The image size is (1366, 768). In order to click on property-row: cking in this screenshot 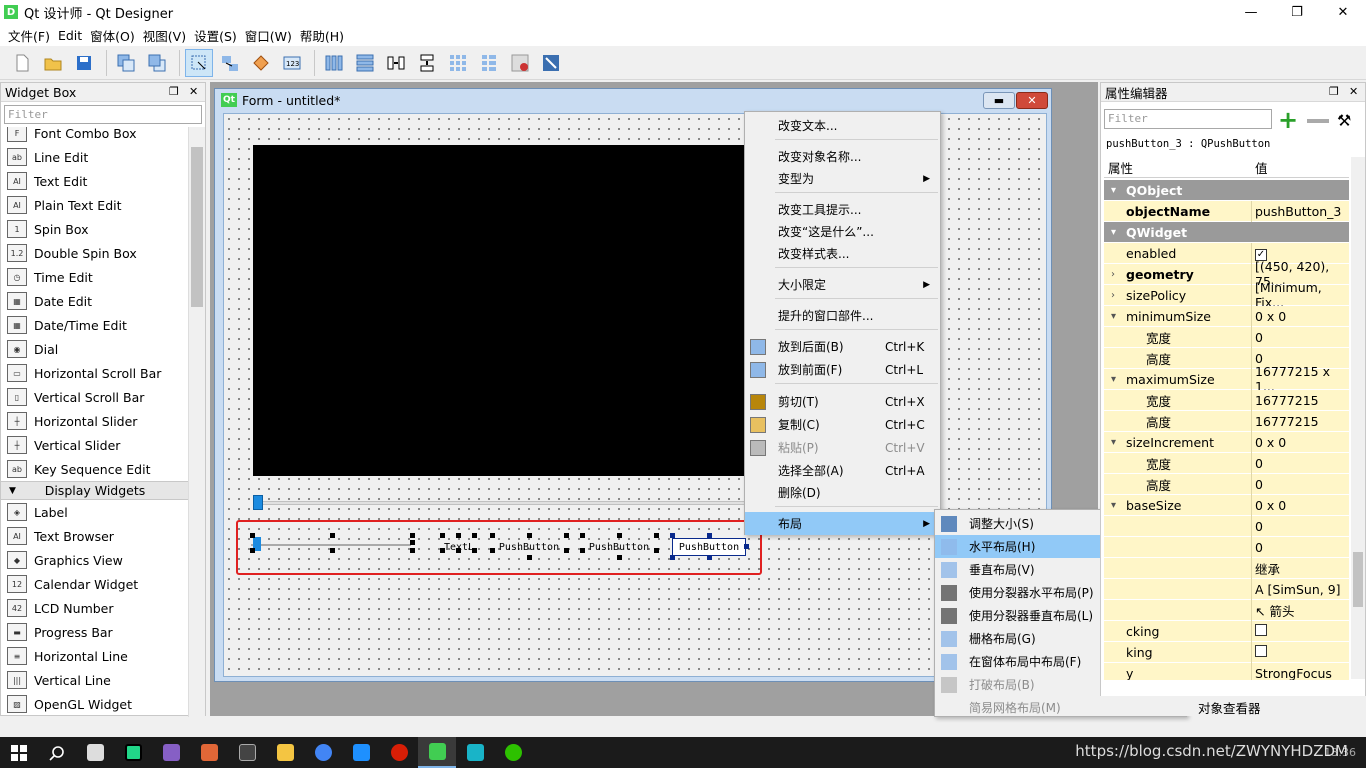, I will do `click(1226, 631)`.